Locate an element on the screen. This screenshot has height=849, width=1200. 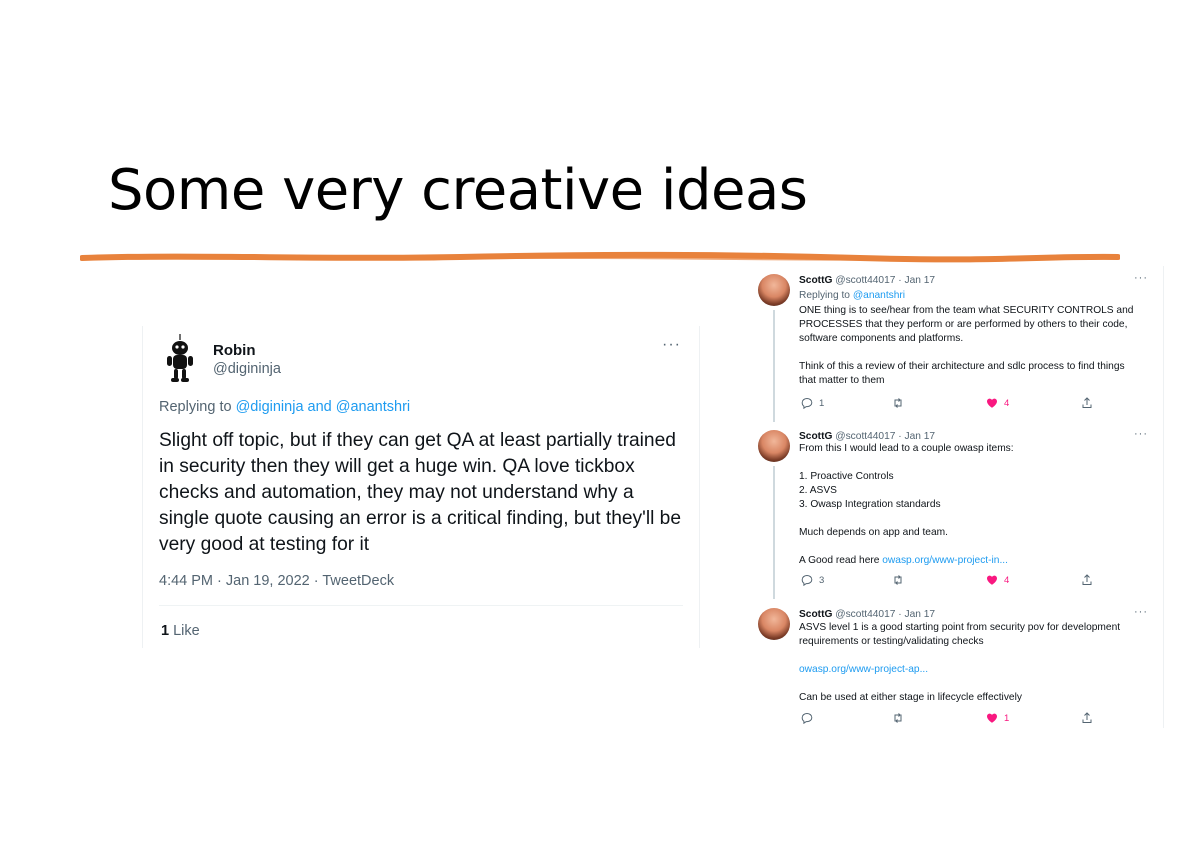
reply-count: 1 is located at coordinates (822, 403).